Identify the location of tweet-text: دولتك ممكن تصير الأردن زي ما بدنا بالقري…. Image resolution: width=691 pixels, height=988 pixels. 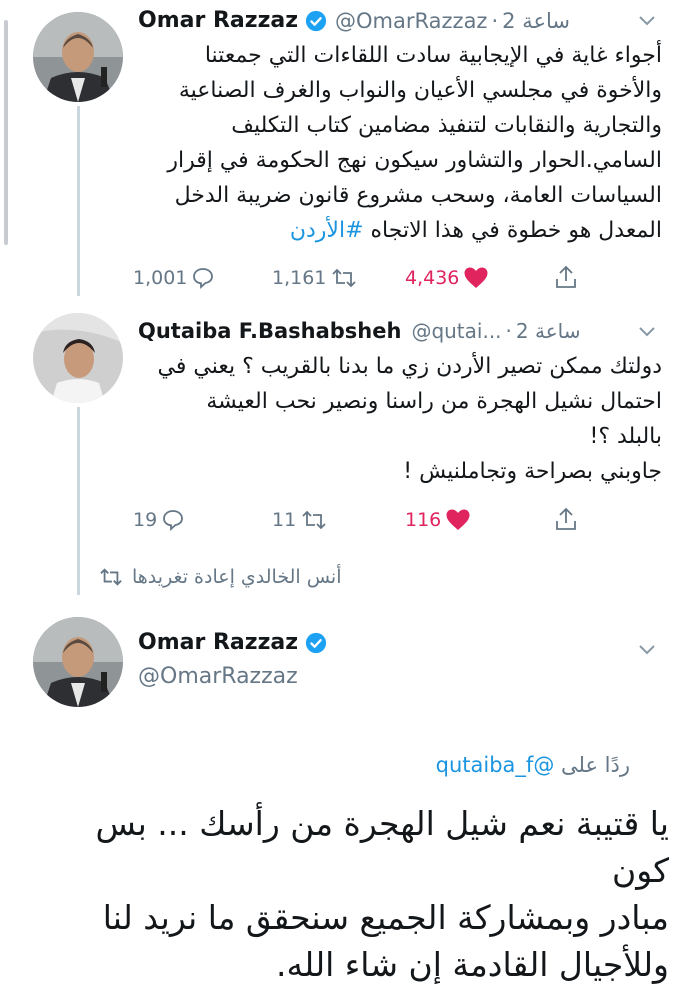
(409, 419).